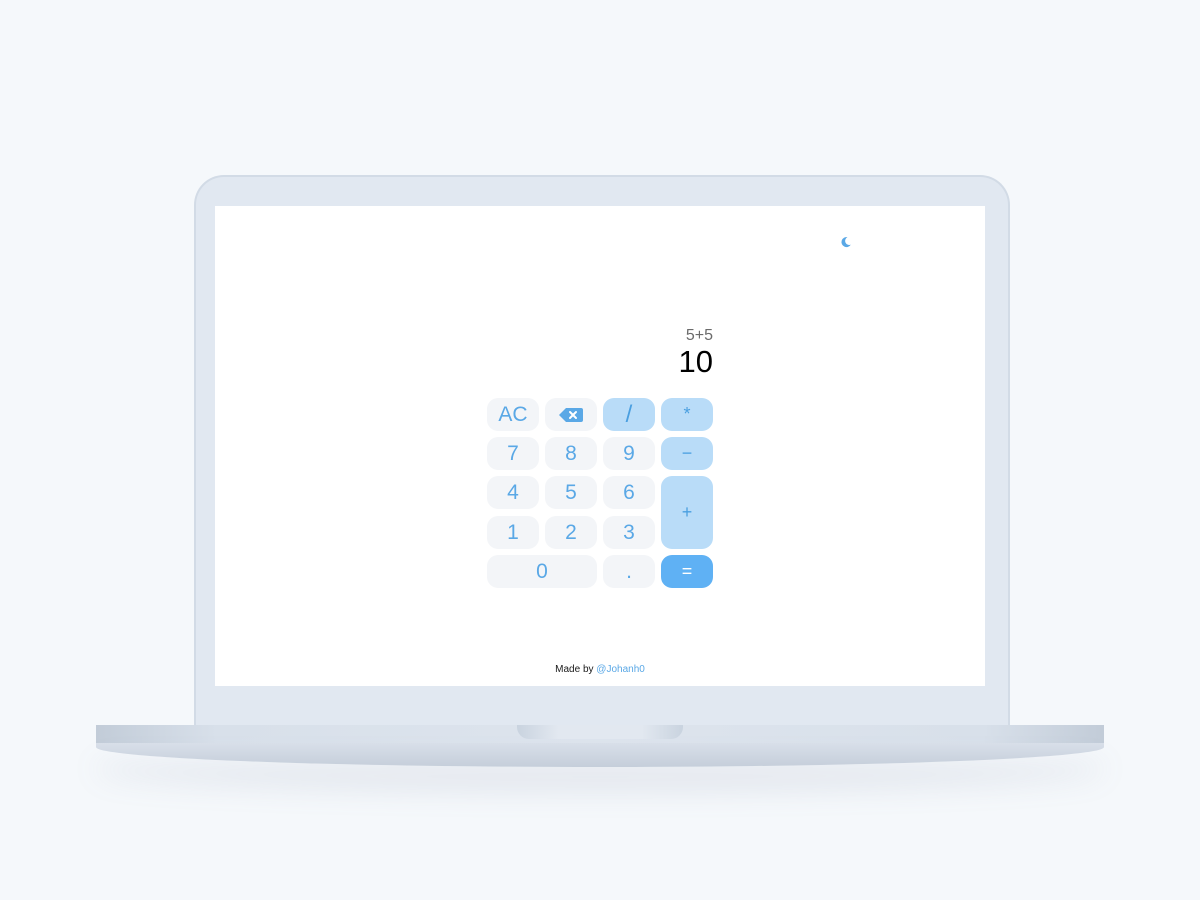 This screenshot has width=1200, height=900. What do you see at coordinates (620, 669) in the screenshot?
I see `author-link: @Johanh0` at bounding box center [620, 669].